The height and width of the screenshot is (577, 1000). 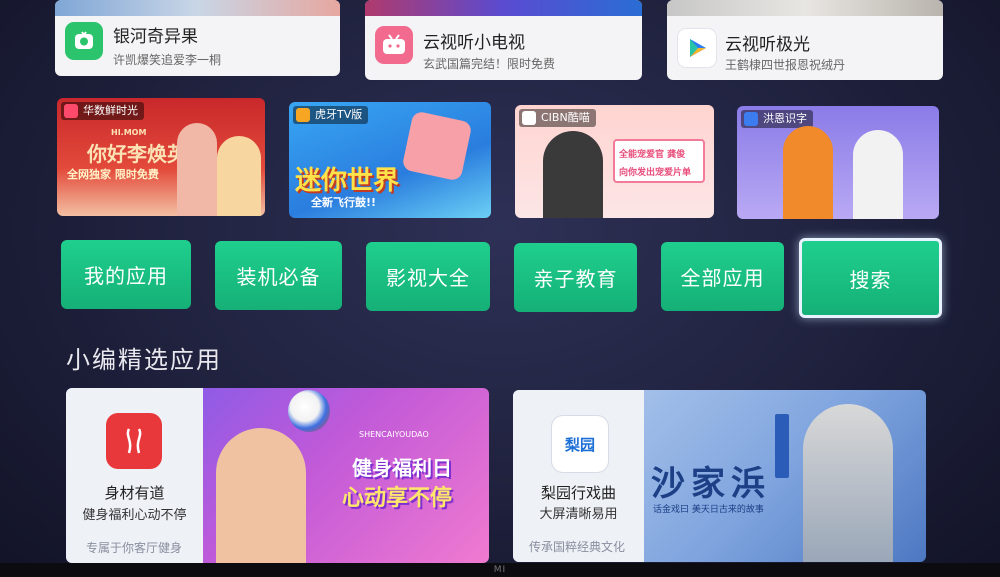 I want to click on category-education-button: 亲子教育, so click(x=575, y=277).